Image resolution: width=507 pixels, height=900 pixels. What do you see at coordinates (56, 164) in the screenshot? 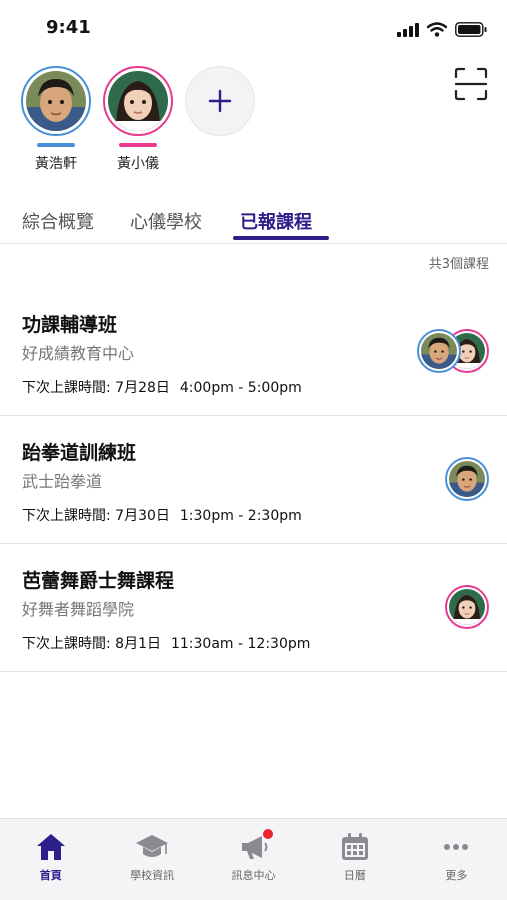
I see `child-name: 黃浩軒` at bounding box center [56, 164].